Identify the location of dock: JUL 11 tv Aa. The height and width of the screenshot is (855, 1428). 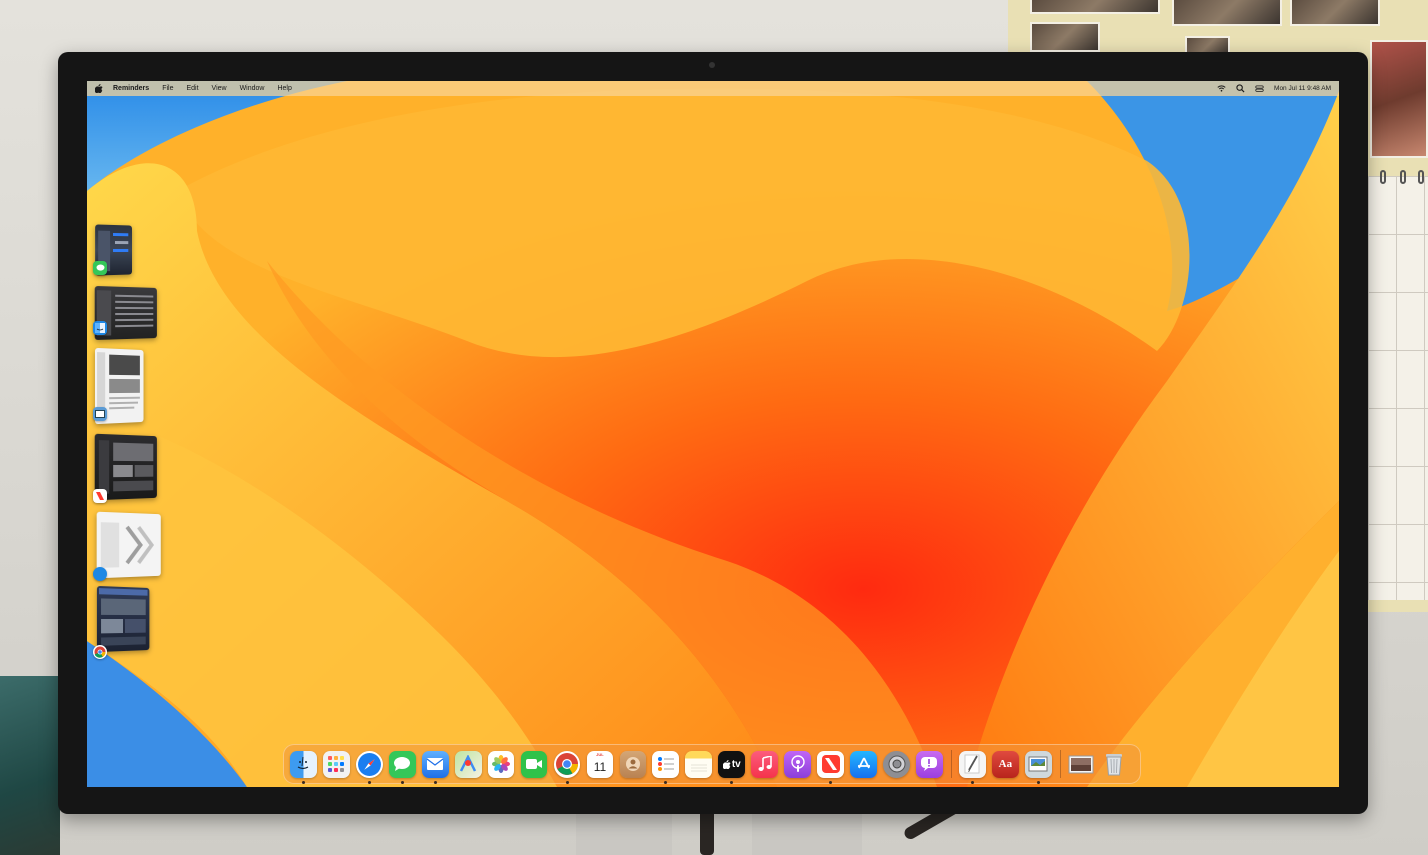
(712, 764).